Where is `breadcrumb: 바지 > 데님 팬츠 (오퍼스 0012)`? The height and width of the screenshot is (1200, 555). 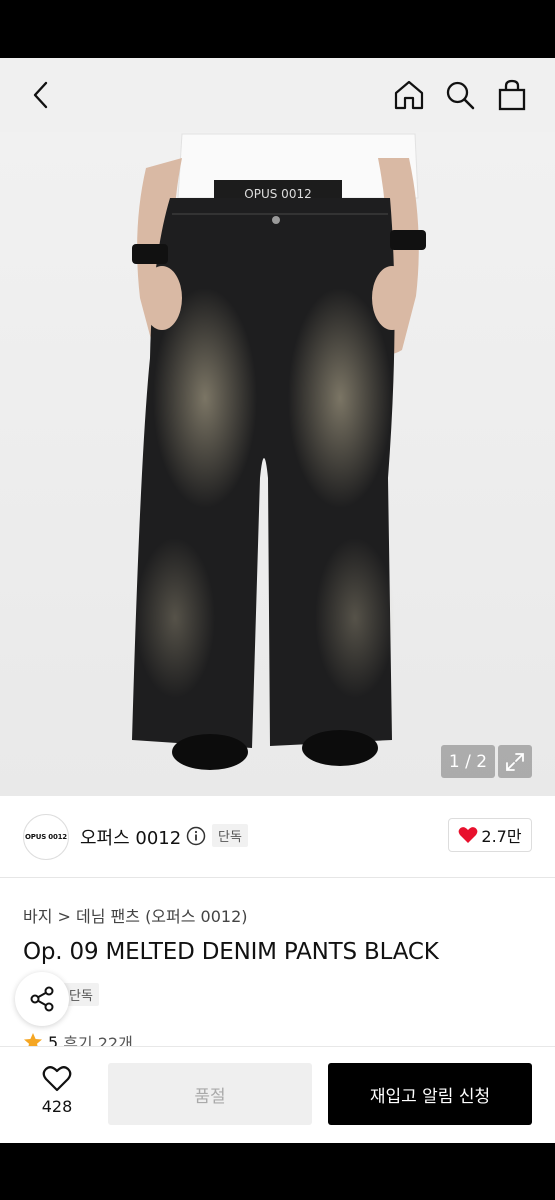 breadcrumb: 바지 > 데님 팬츠 (오퍼스 0012) is located at coordinates (135, 915).